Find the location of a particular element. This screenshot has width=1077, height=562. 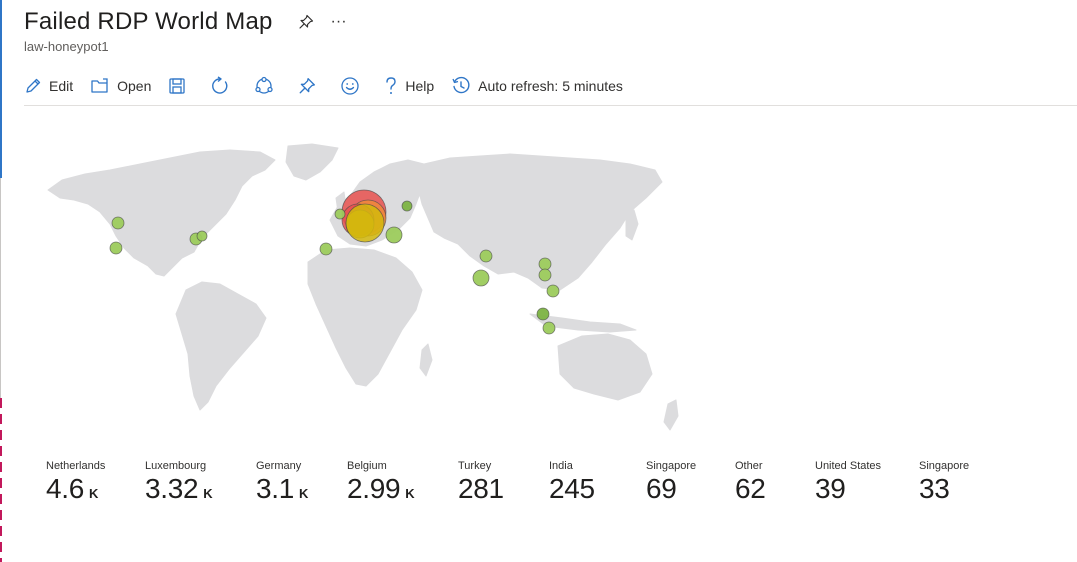

country-tile: Singapore 69 is located at coordinates (671, 482).